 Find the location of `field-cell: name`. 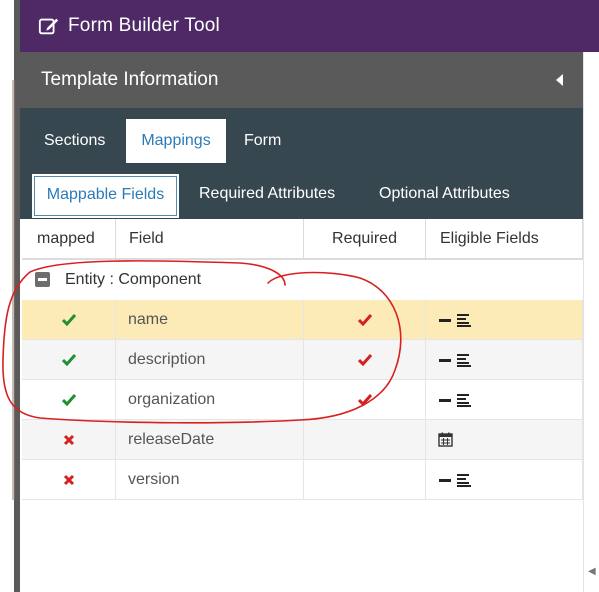

field-cell: name is located at coordinates (210, 319).